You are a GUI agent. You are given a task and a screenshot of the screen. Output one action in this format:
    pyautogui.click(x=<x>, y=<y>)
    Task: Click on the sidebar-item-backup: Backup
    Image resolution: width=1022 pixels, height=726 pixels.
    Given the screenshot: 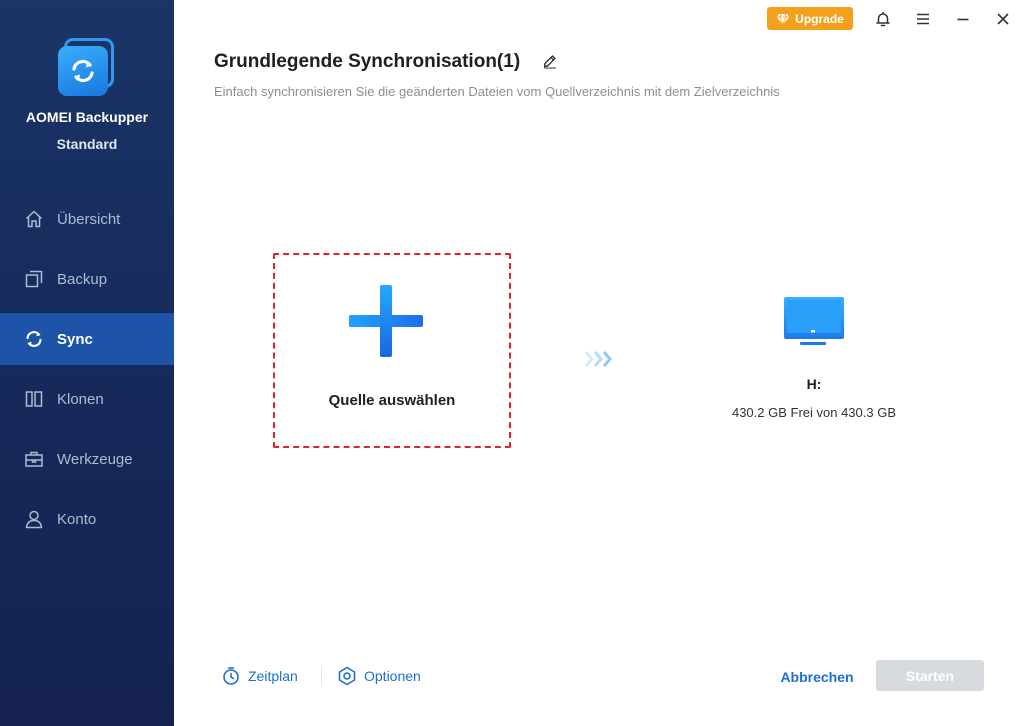 What is the action you would take?
    pyautogui.click(x=87, y=279)
    